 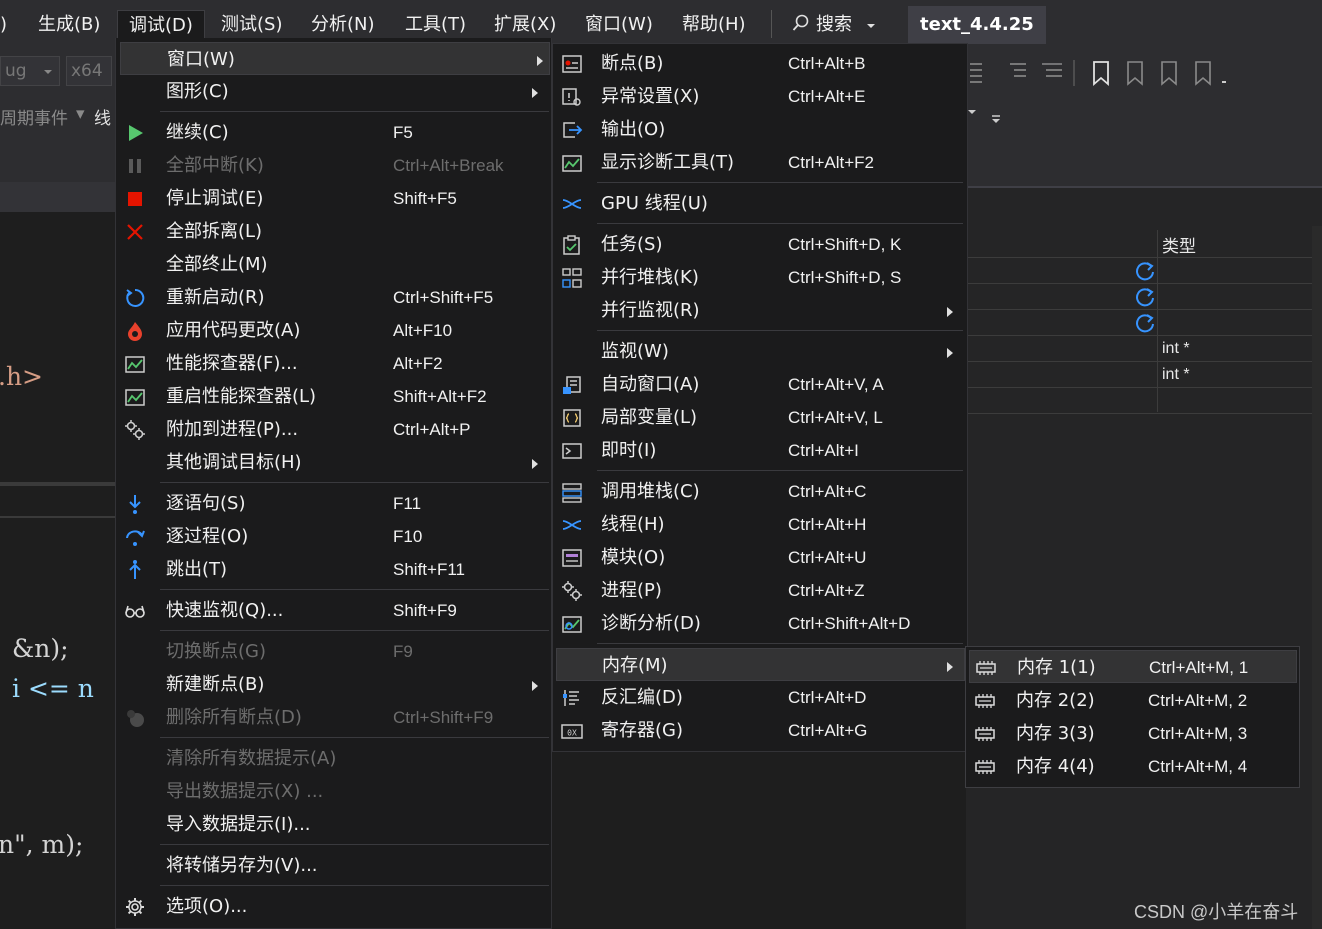 What do you see at coordinates (216, 651) in the screenshot?
I see `menu-label: 切换断点(G)` at bounding box center [216, 651].